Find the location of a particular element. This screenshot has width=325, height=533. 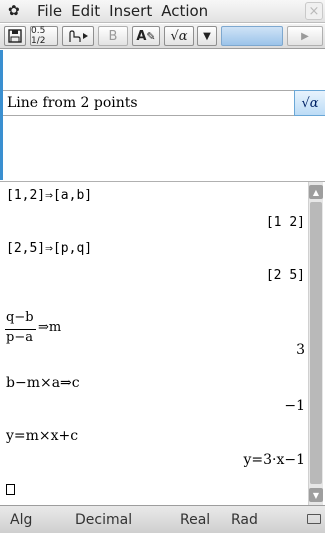

fraction-decimal-label: 0.5 1/2 is located at coordinates (38, 36).